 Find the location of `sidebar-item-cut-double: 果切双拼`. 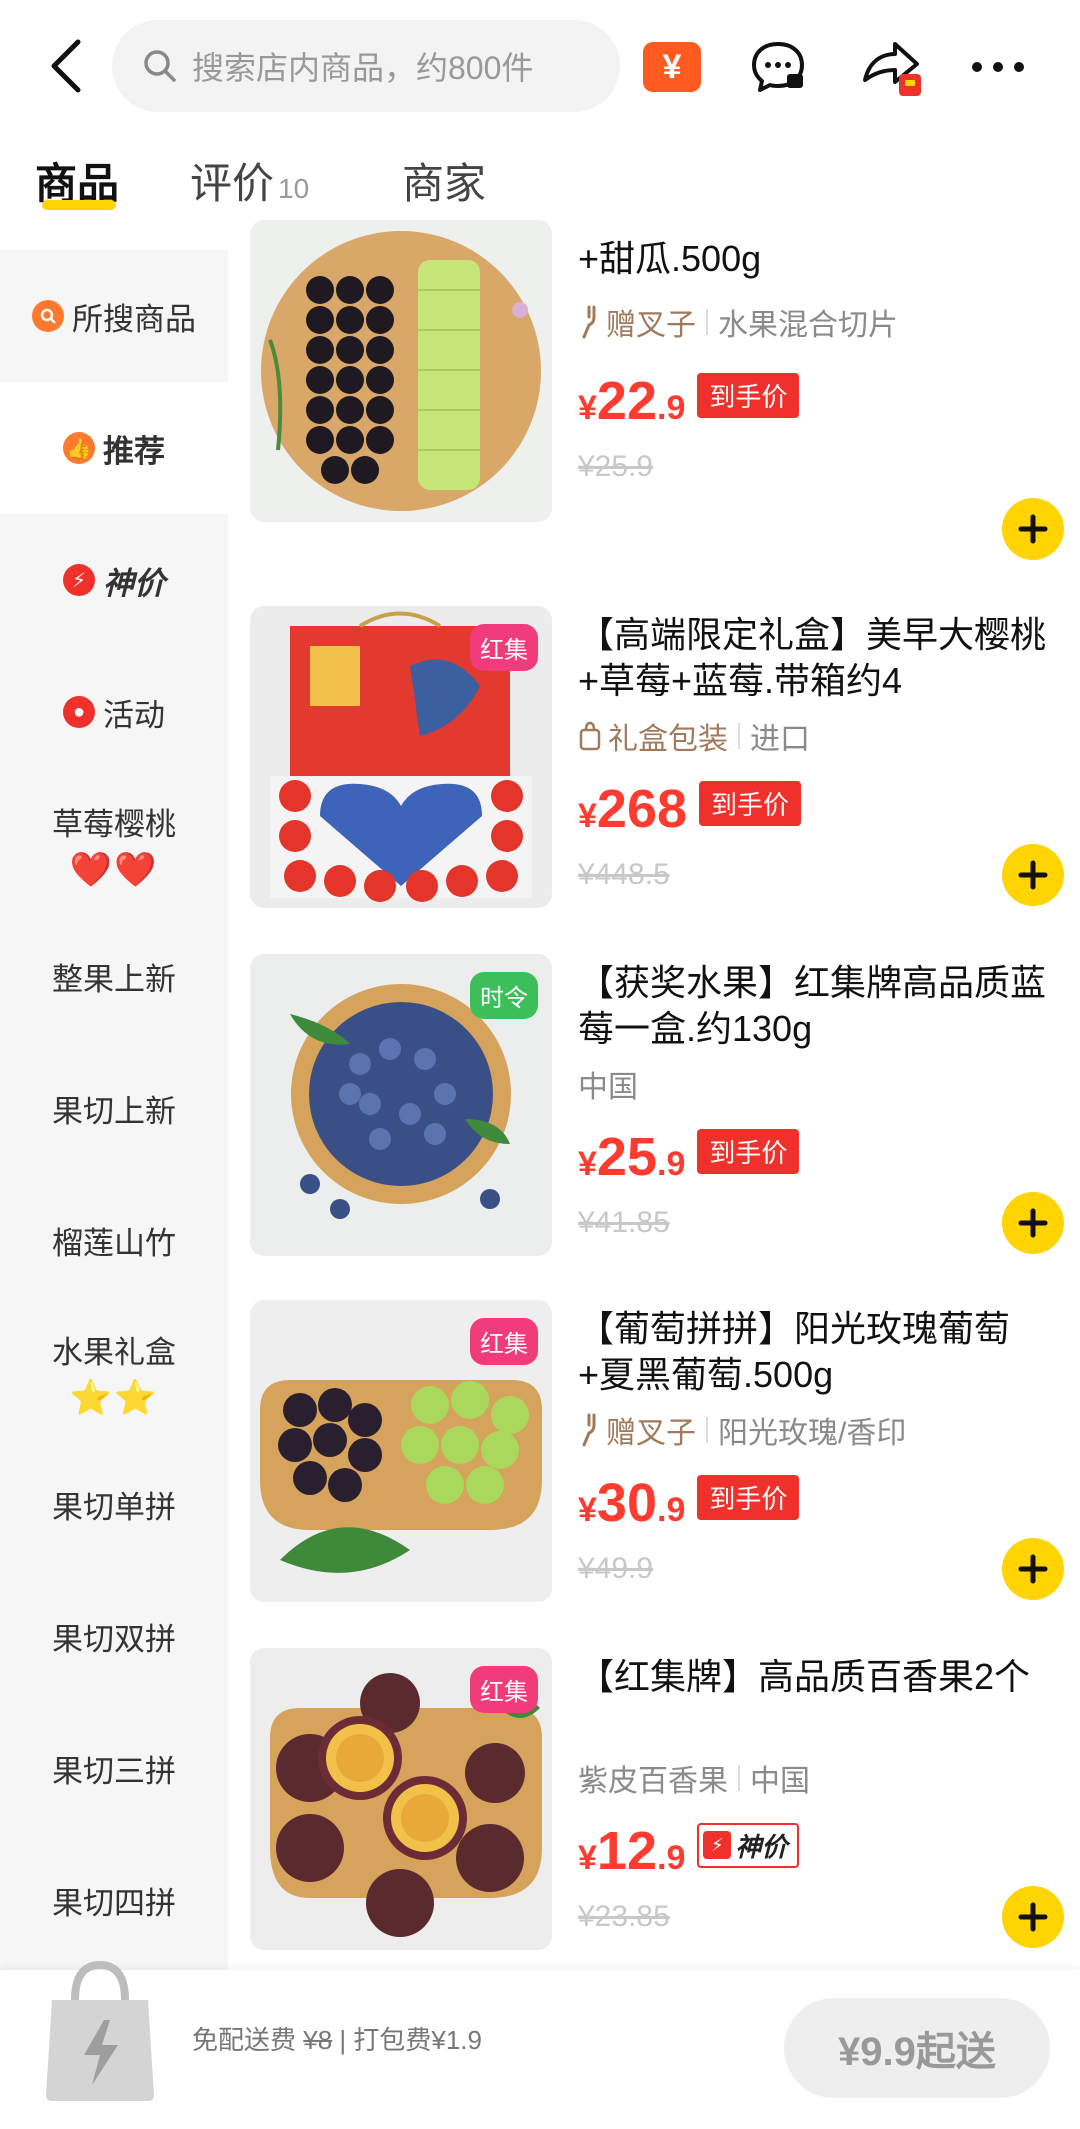

sidebar-item-cut-double: 果切双拼 is located at coordinates (114, 1636).